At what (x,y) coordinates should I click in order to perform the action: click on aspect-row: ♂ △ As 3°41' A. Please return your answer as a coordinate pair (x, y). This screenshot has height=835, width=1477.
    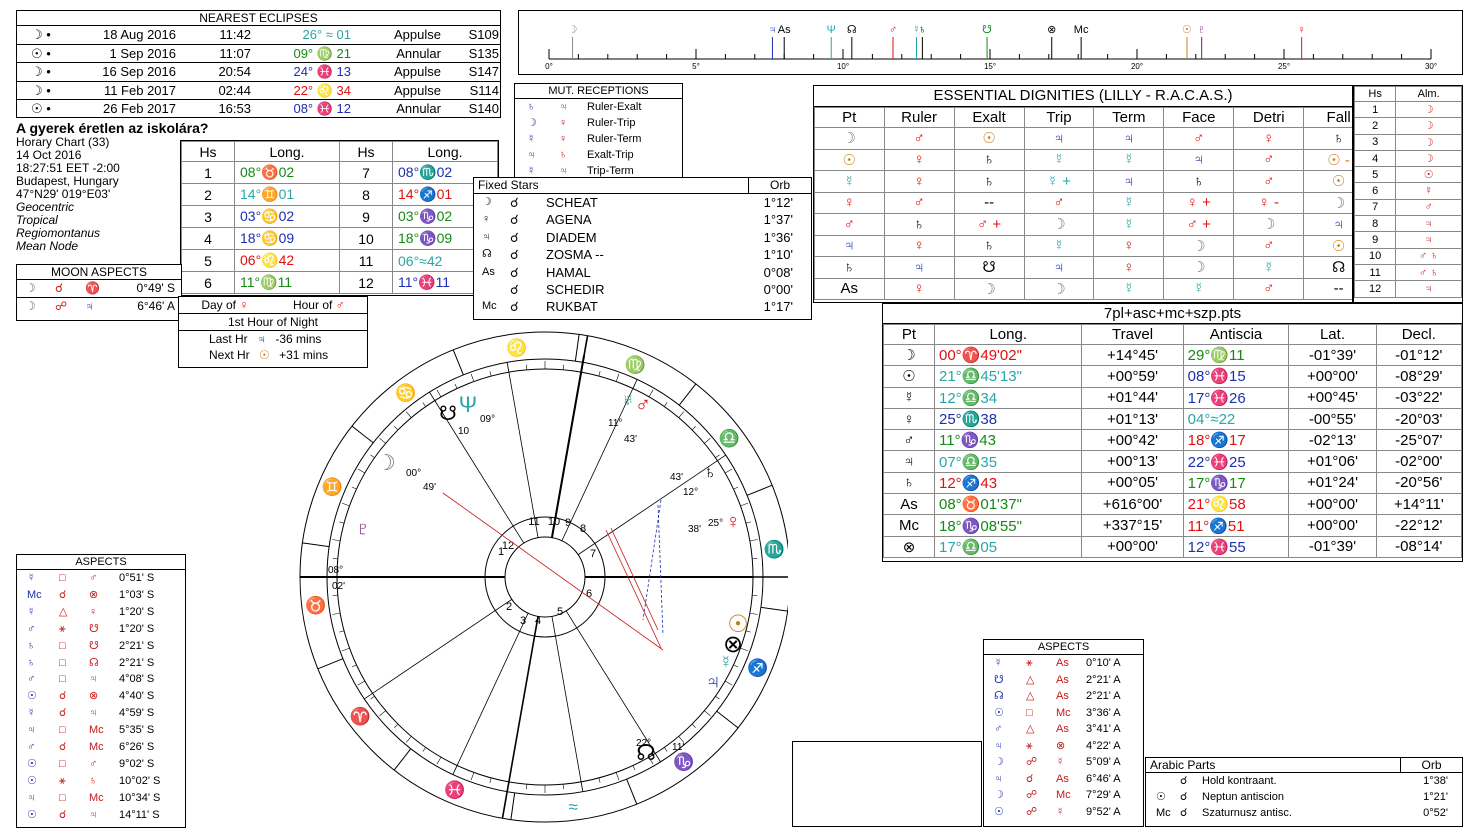
    Looking at the image, I should click on (1063, 729).